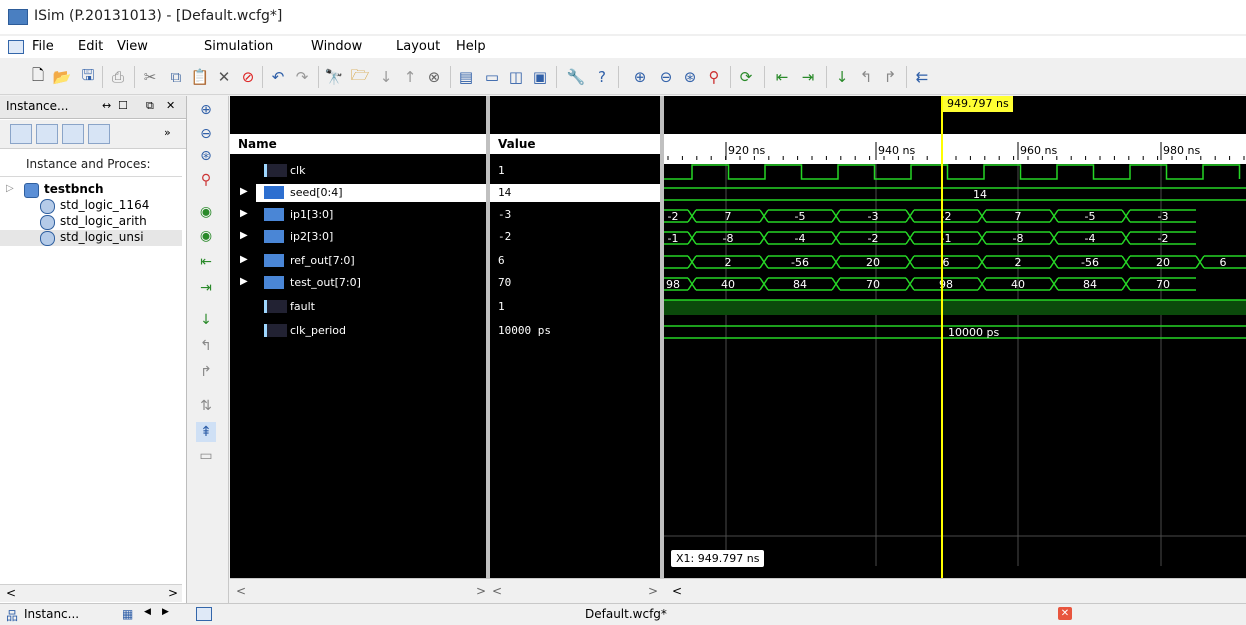  Describe the element at coordinates (38, 76) in the screenshot. I see `new-file-icon: 🗋` at that location.